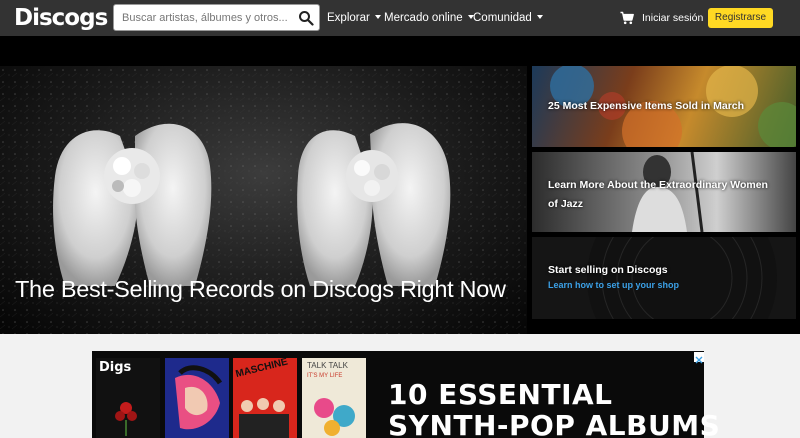 Image resolution: width=800 pixels, height=438 pixels. I want to click on album-cover-violator: Digs, so click(128, 398).